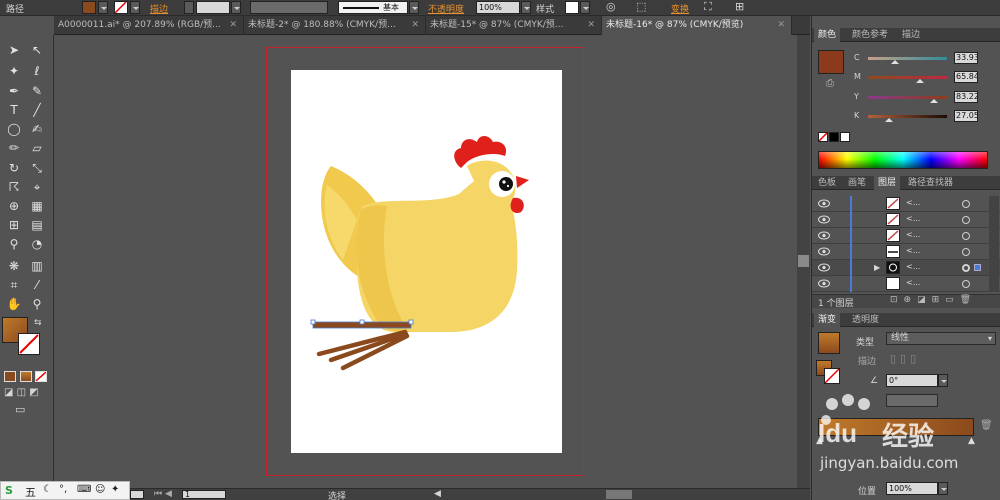 The height and width of the screenshot is (500, 1000). I want to click on ime-settings-icon: ✦, so click(115, 489).